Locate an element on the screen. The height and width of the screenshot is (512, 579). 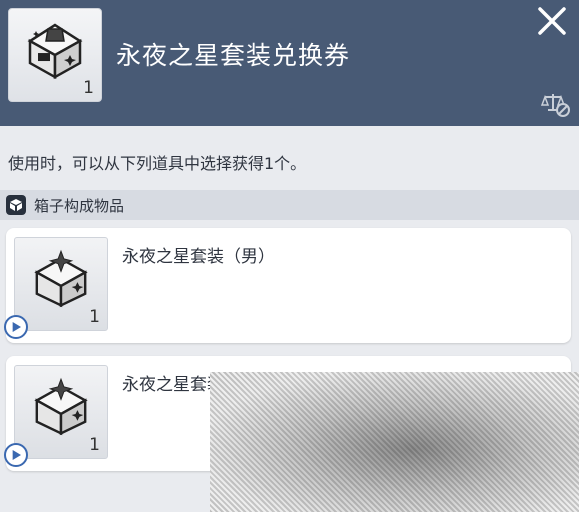
item-icon-frame: 1 is located at coordinates (55, 55).